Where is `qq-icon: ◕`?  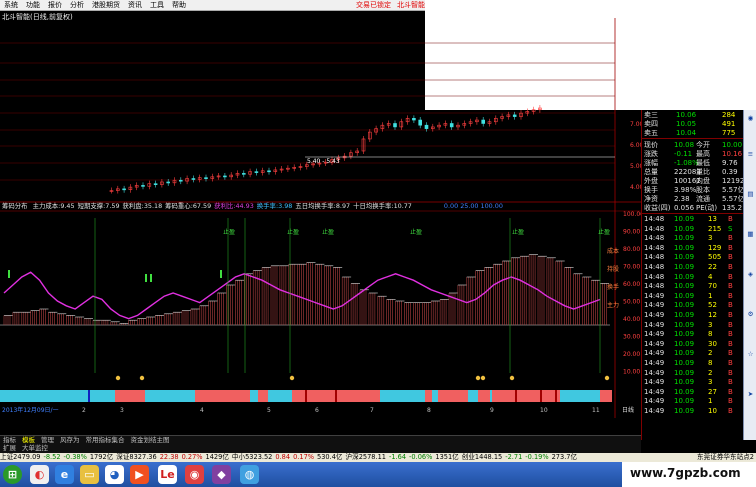 qq-icon: ◕ is located at coordinates (114, 474).